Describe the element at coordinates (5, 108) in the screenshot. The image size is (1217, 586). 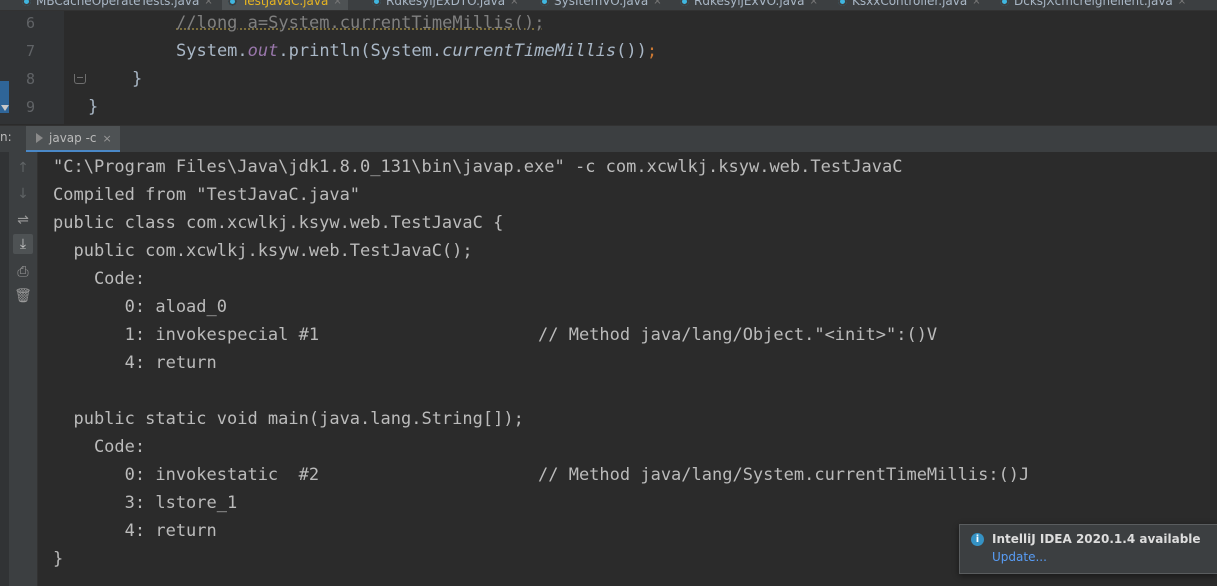
I see `chevron-down-icon` at that location.